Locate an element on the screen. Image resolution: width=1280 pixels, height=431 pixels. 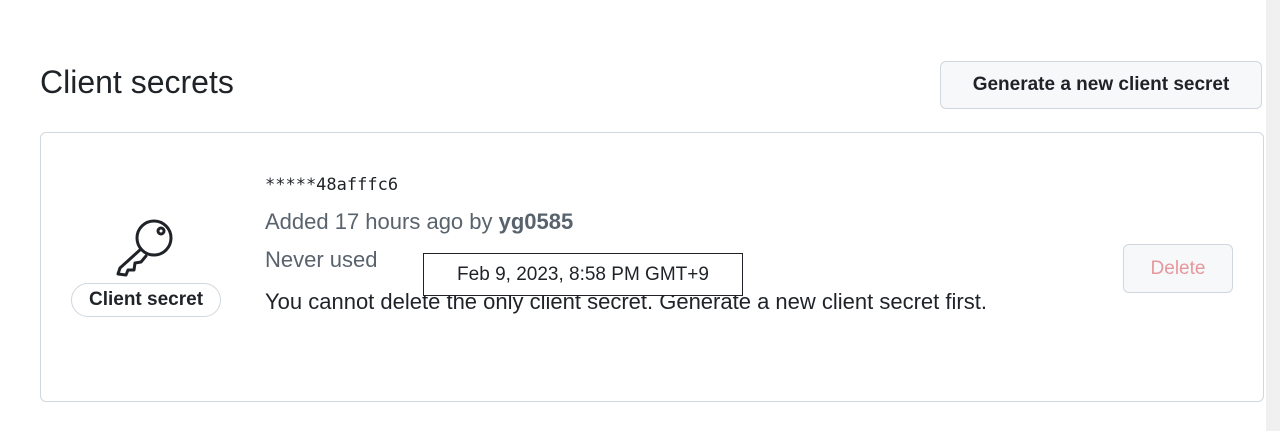
section-title: Client secrets is located at coordinates (137, 82).